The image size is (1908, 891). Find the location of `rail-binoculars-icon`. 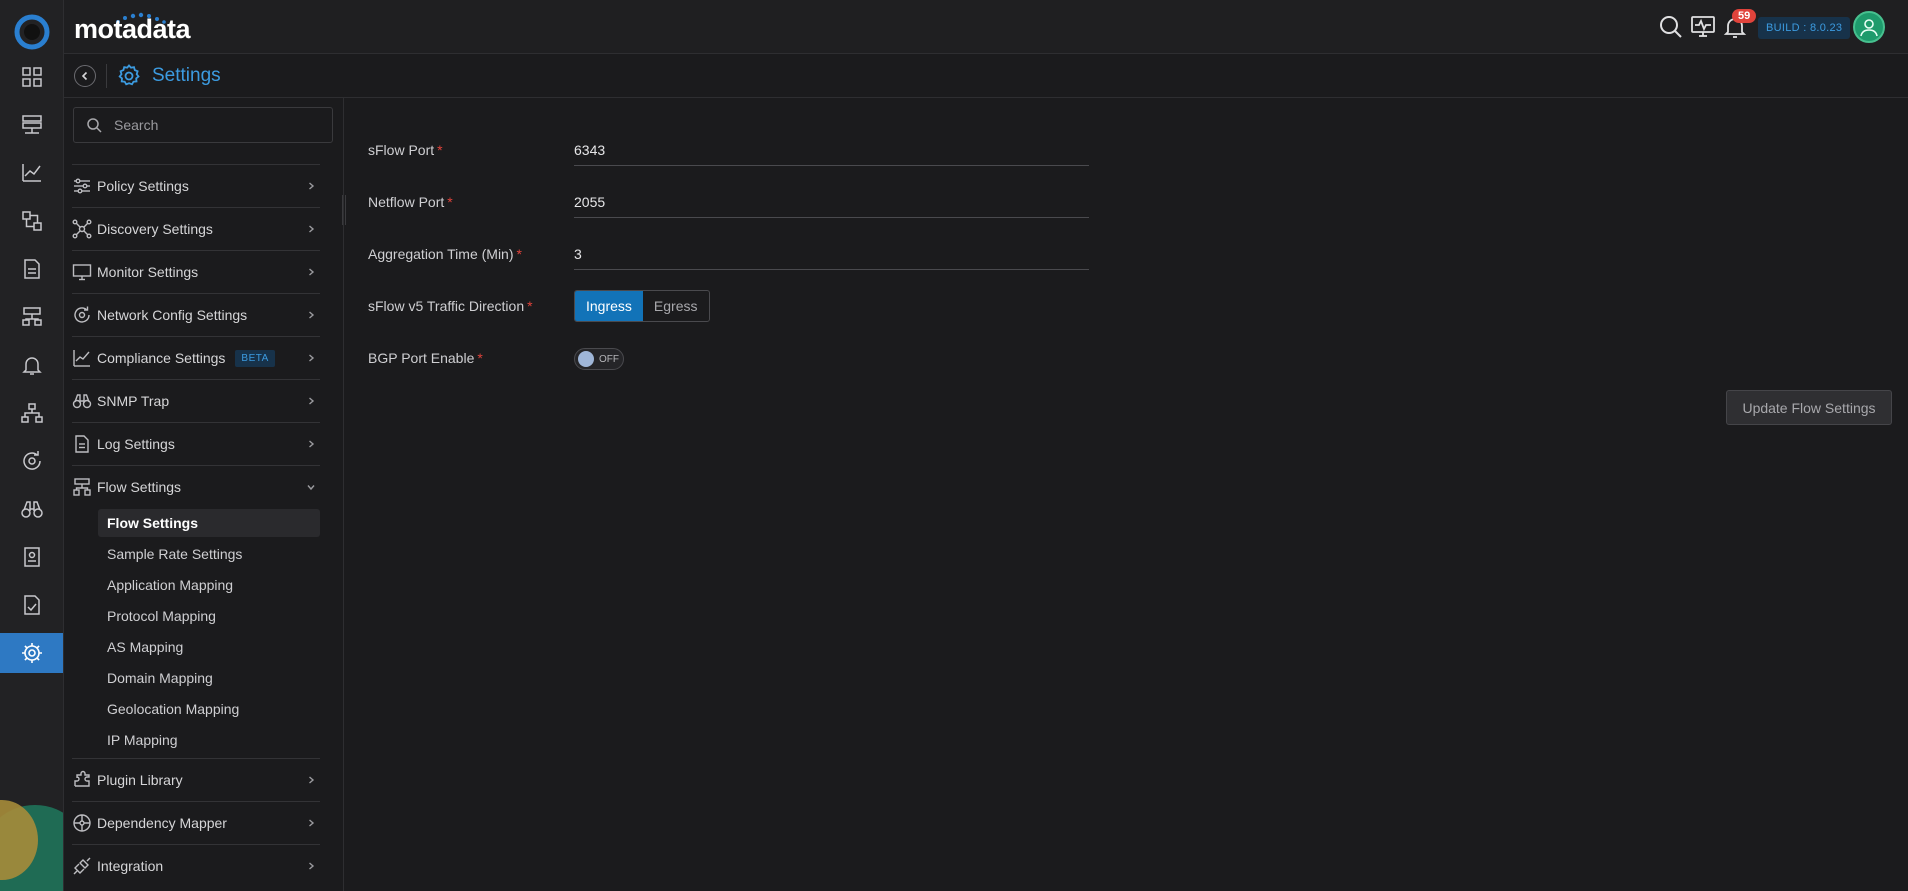

rail-binoculars-icon is located at coordinates (31, 509).